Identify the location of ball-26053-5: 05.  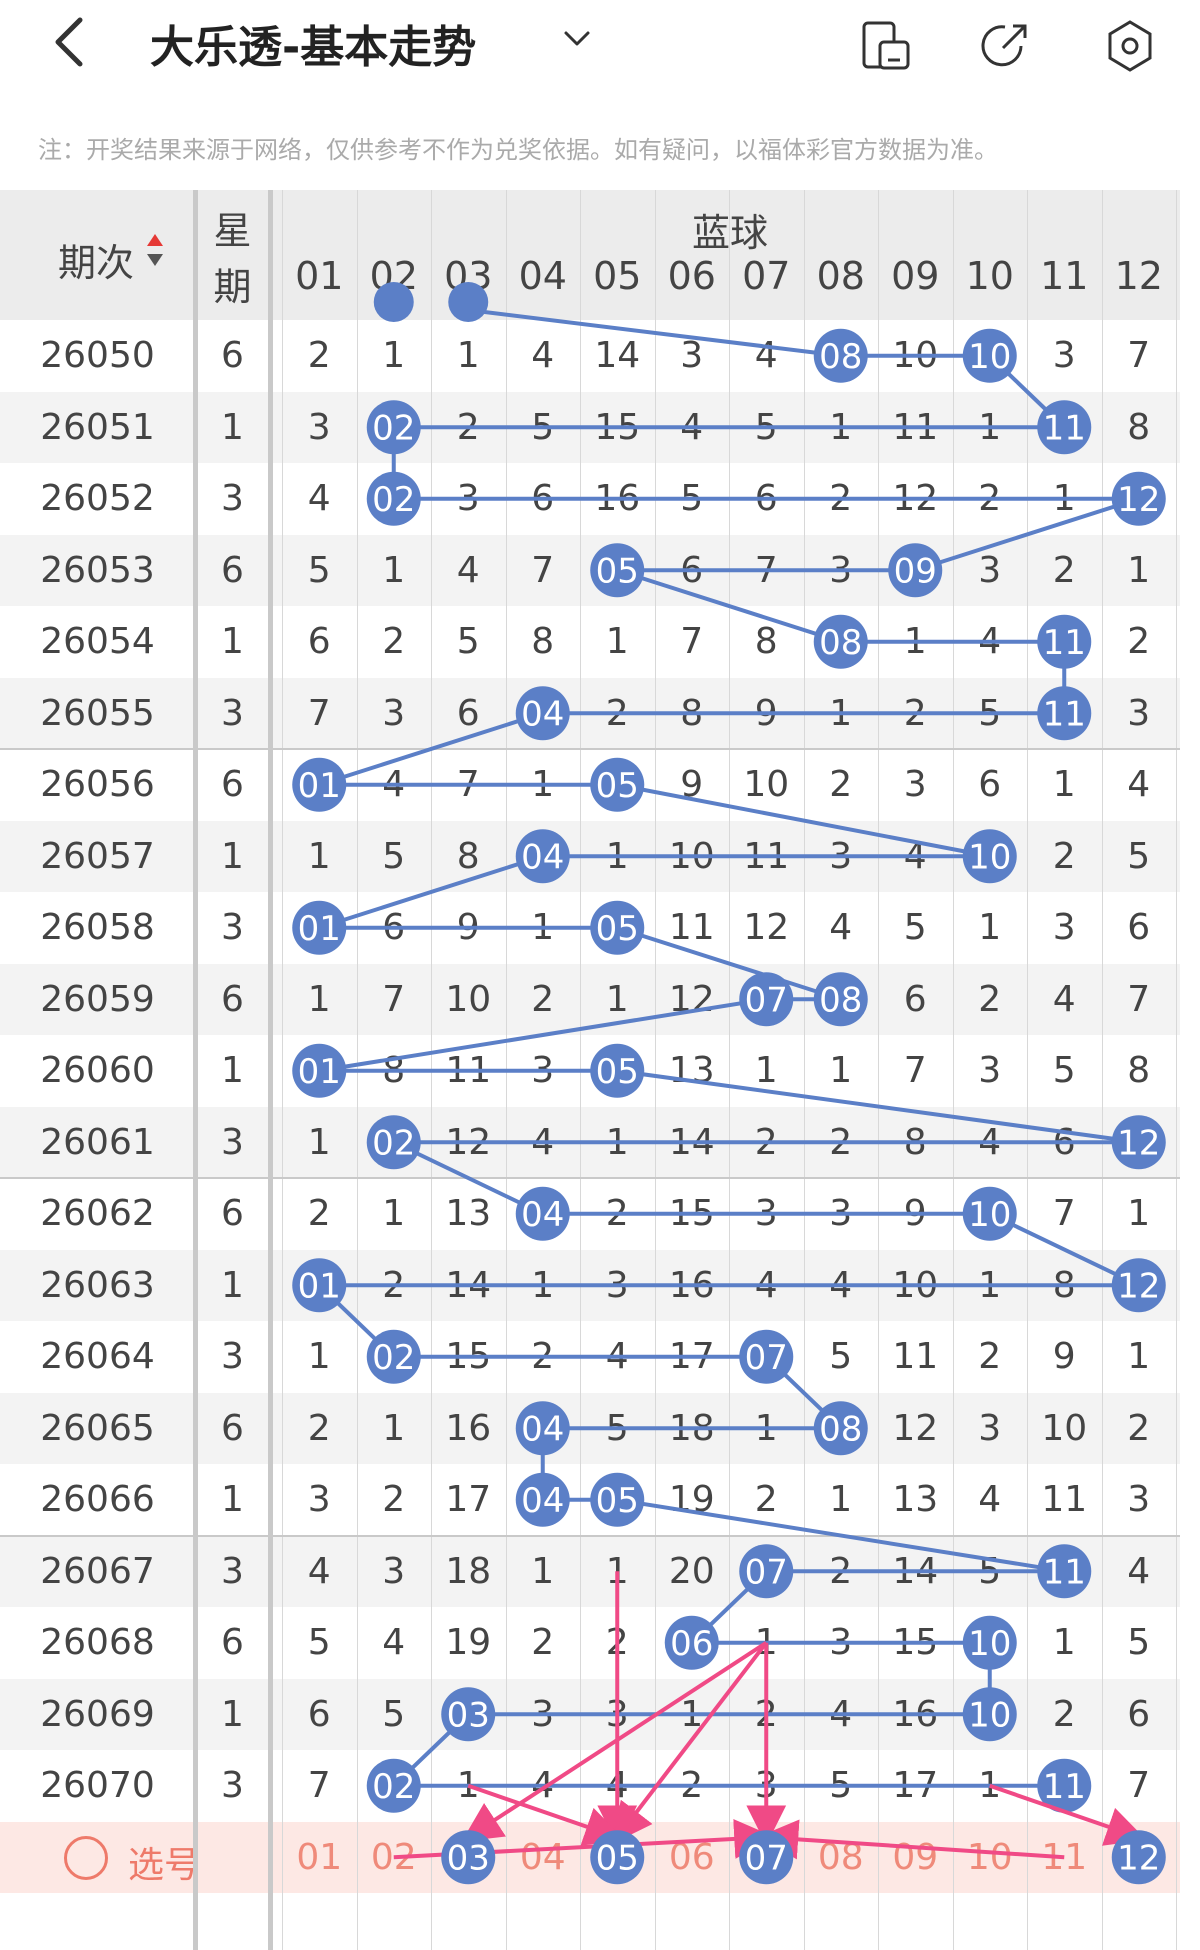
(617, 570).